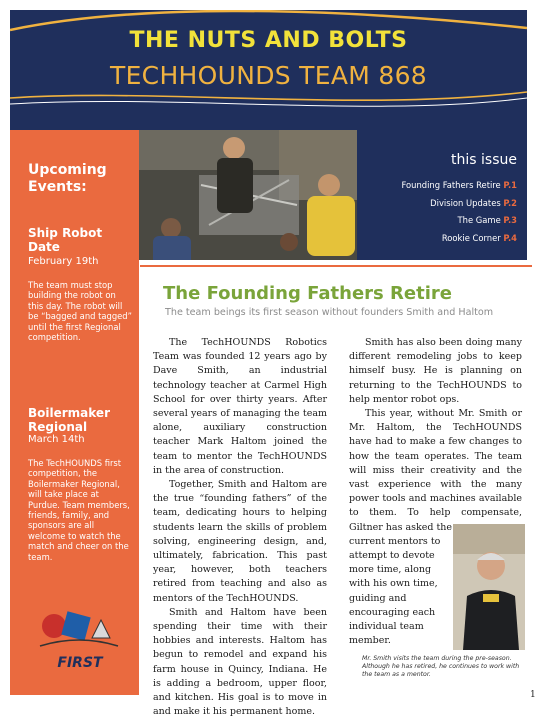 Image resolution: width=545 pixels, height=719 pixels. What do you see at coordinates (69, 420) in the screenshot?
I see `event-title: Boilermaker Regional` at bounding box center [69, 420].